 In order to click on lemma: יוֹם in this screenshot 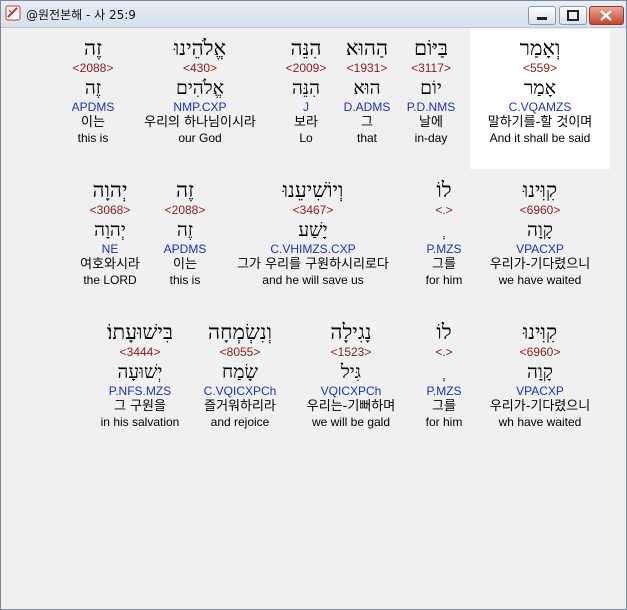, I will do `click(431, 88)`.